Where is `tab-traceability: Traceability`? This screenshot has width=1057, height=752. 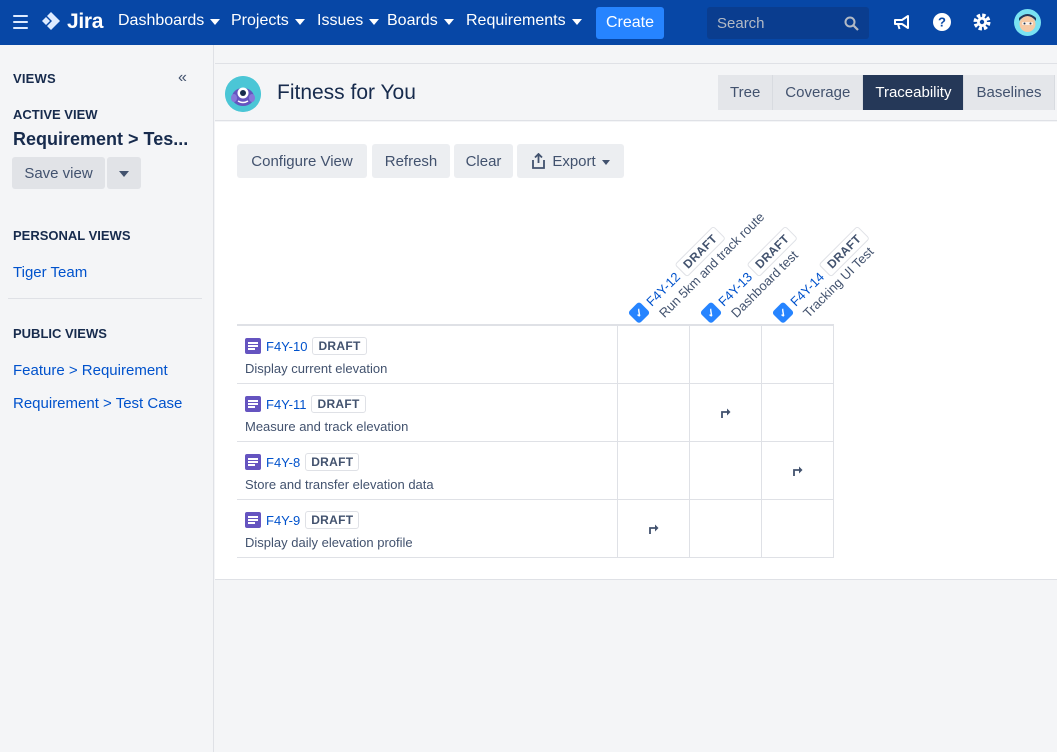
tab-traceability: Traceability is located at coordinates (914, 92).